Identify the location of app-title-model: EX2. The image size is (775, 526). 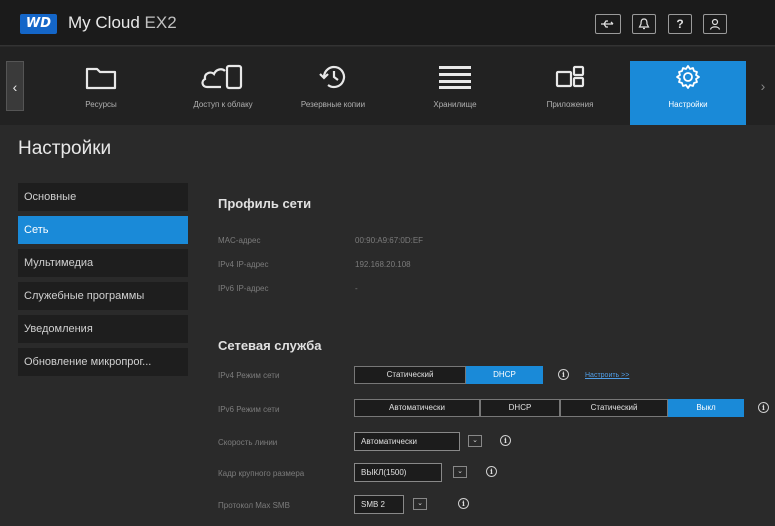
(158, 22).